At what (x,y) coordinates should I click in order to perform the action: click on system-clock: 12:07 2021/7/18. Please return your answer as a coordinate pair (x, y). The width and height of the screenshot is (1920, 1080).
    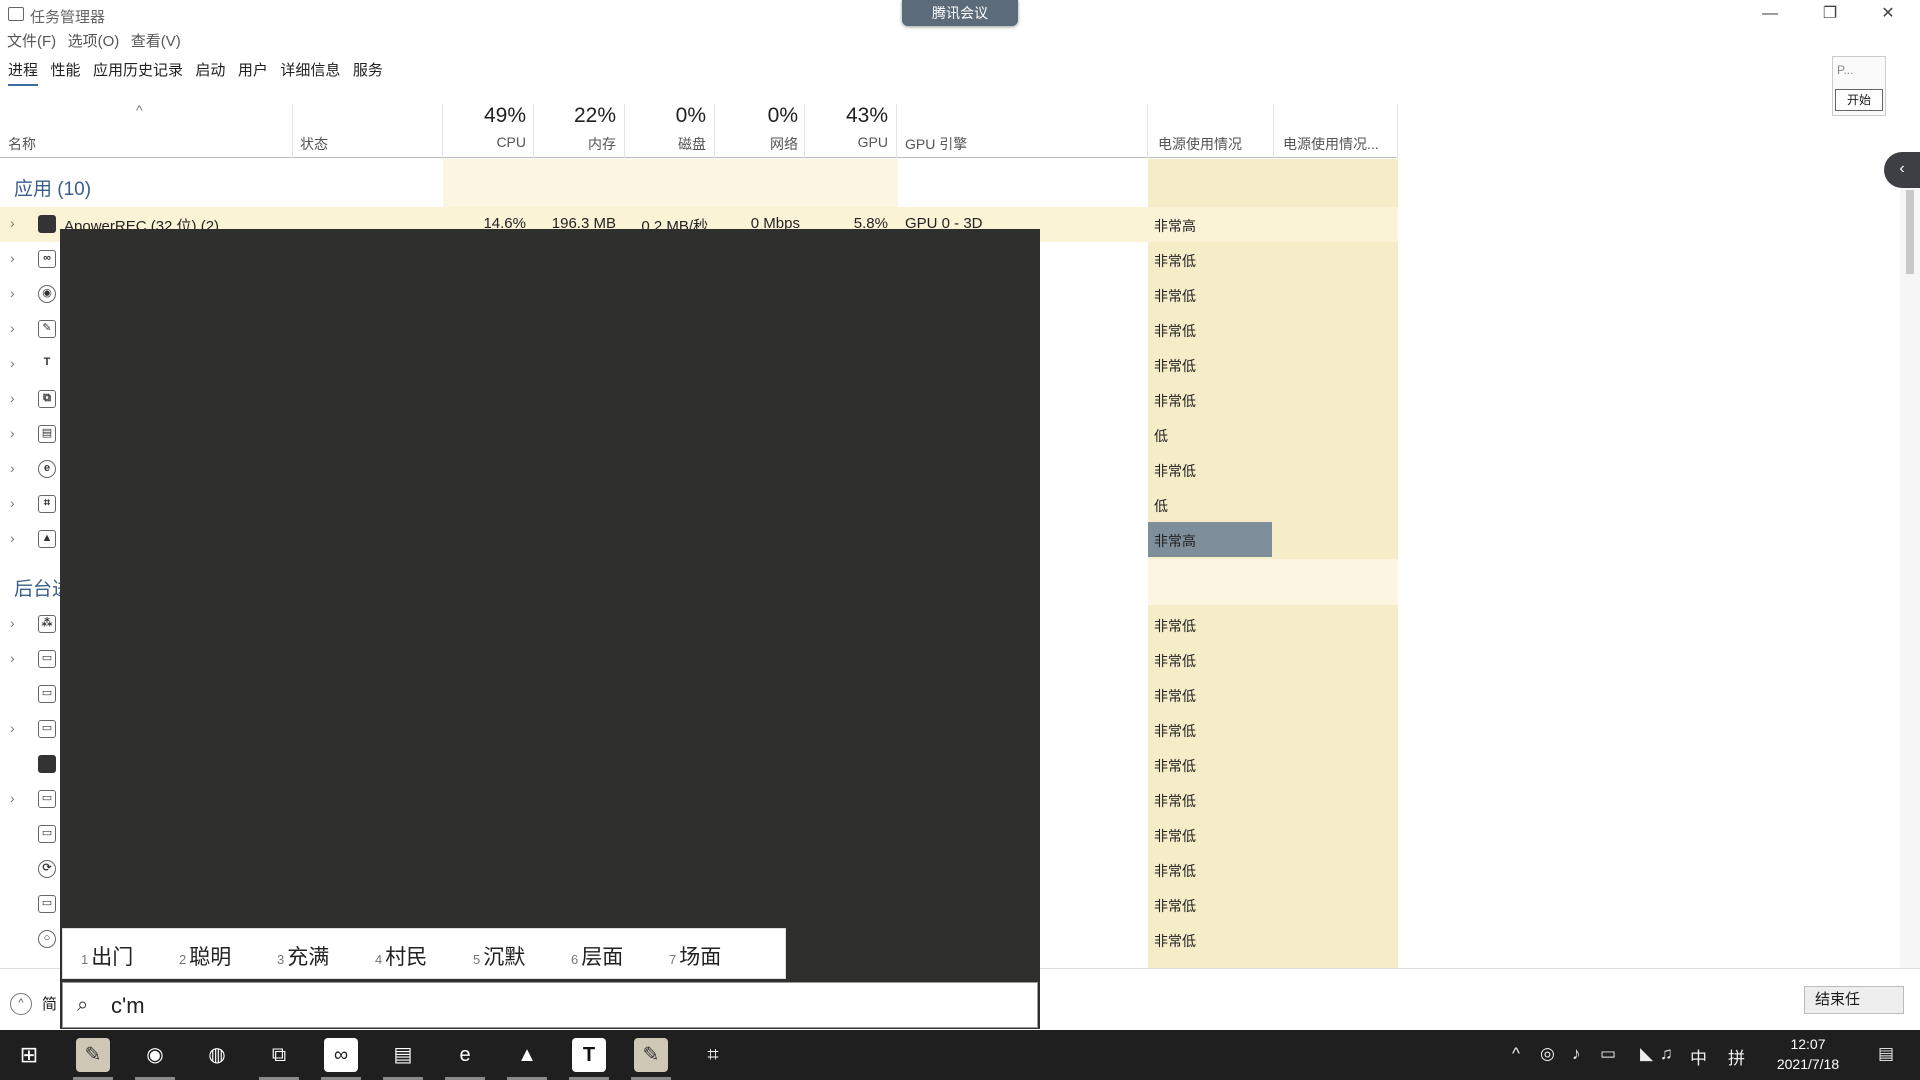
    Looking at the image, I should click on (1808, 1054).